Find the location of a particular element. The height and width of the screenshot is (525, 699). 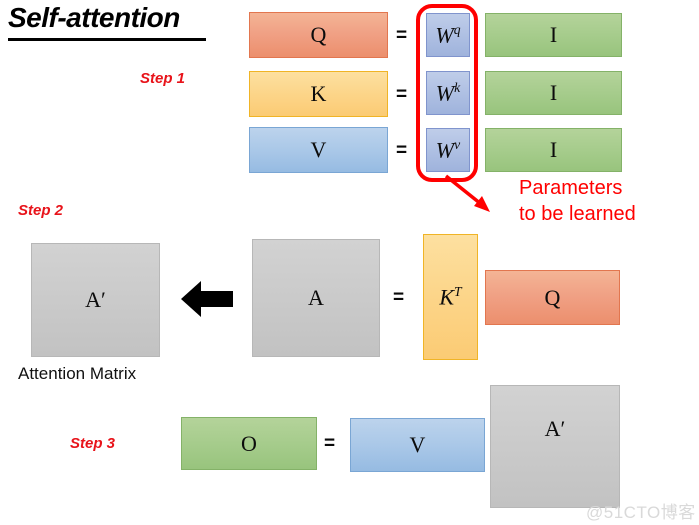

matrix-box-v-step3: V is located at coordinates (417, 445).